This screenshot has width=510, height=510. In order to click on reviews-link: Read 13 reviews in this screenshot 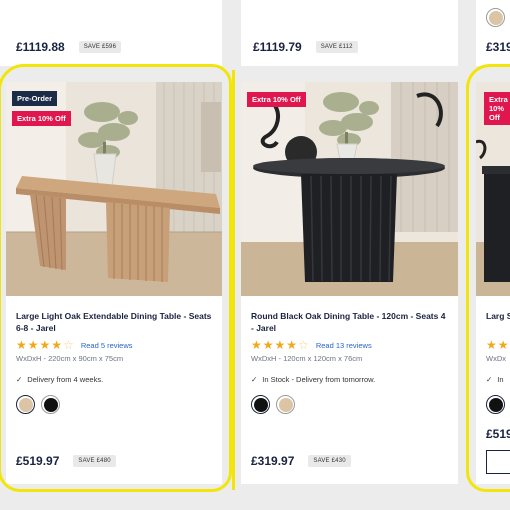, I will do `click(344, 345)`.